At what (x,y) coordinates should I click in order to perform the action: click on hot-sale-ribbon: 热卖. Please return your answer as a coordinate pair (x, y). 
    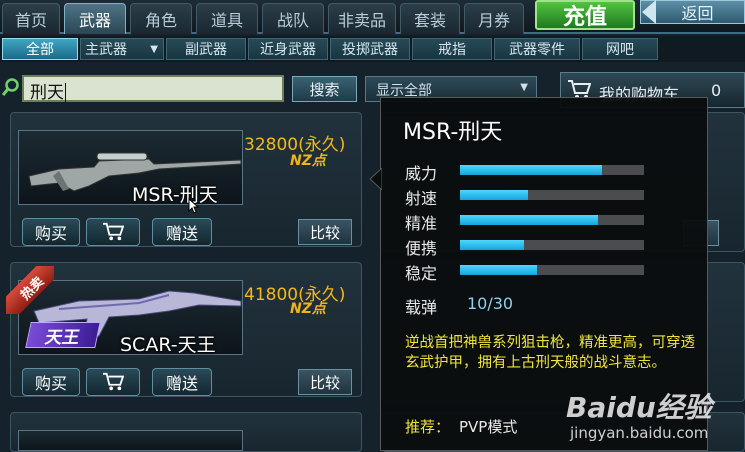
    Looking at the image, I should click on (30, 290).